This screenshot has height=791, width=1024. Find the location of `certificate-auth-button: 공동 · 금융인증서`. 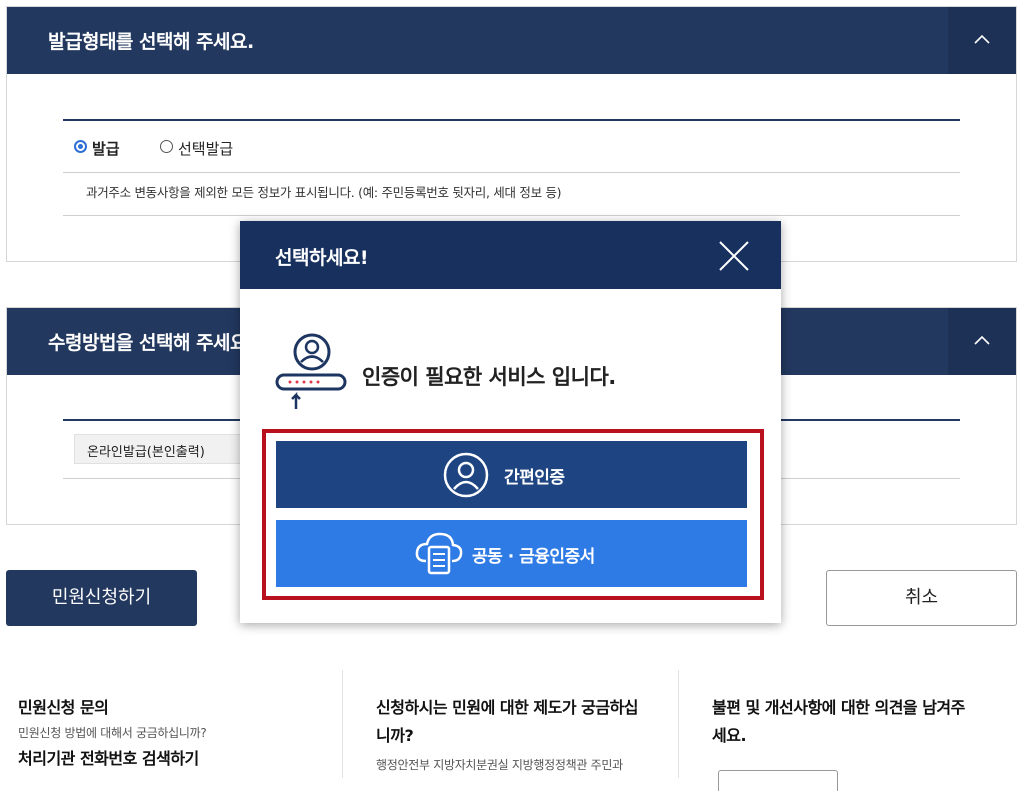

certificate-auth-button: 공동 · 금융인증서 is located at coordinates (511, 553).